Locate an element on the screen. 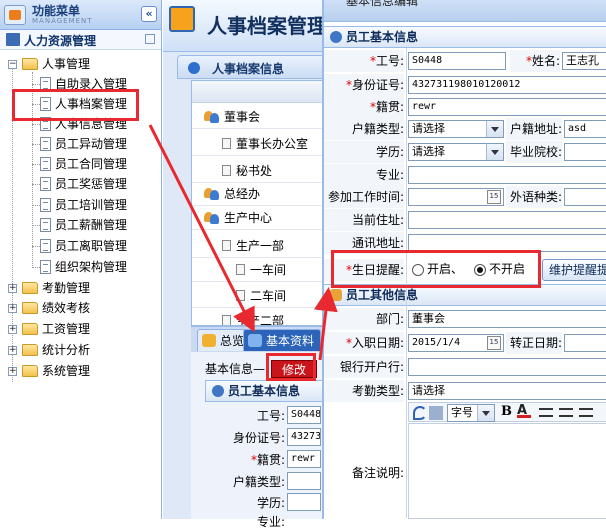 This screenshot has height=532, width=606. attend-select: 请选择 is located at coordinates (507, 391).